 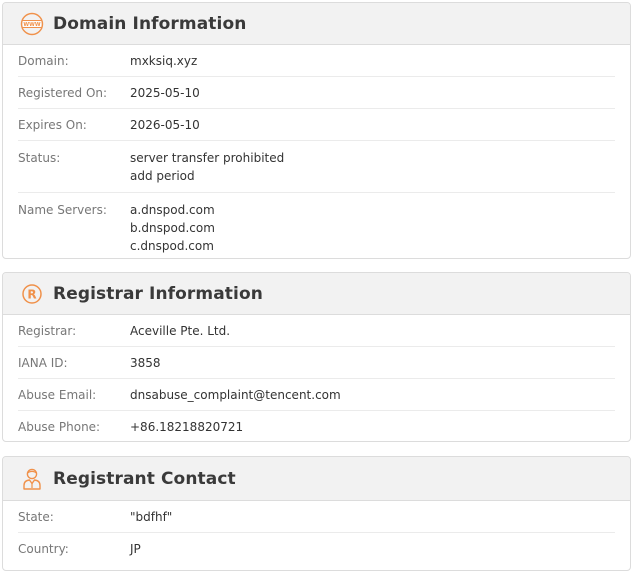 I want to click on registrant-contact-body: State: "bdfhf" Country: JP, so click(x=316, y=532).